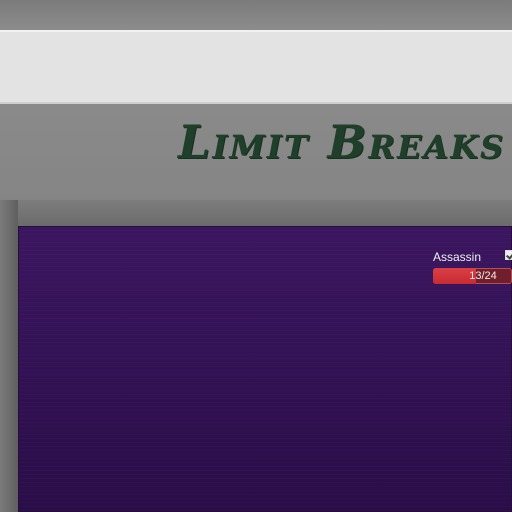  I want to click on top-light-strip, so click(256, 67).